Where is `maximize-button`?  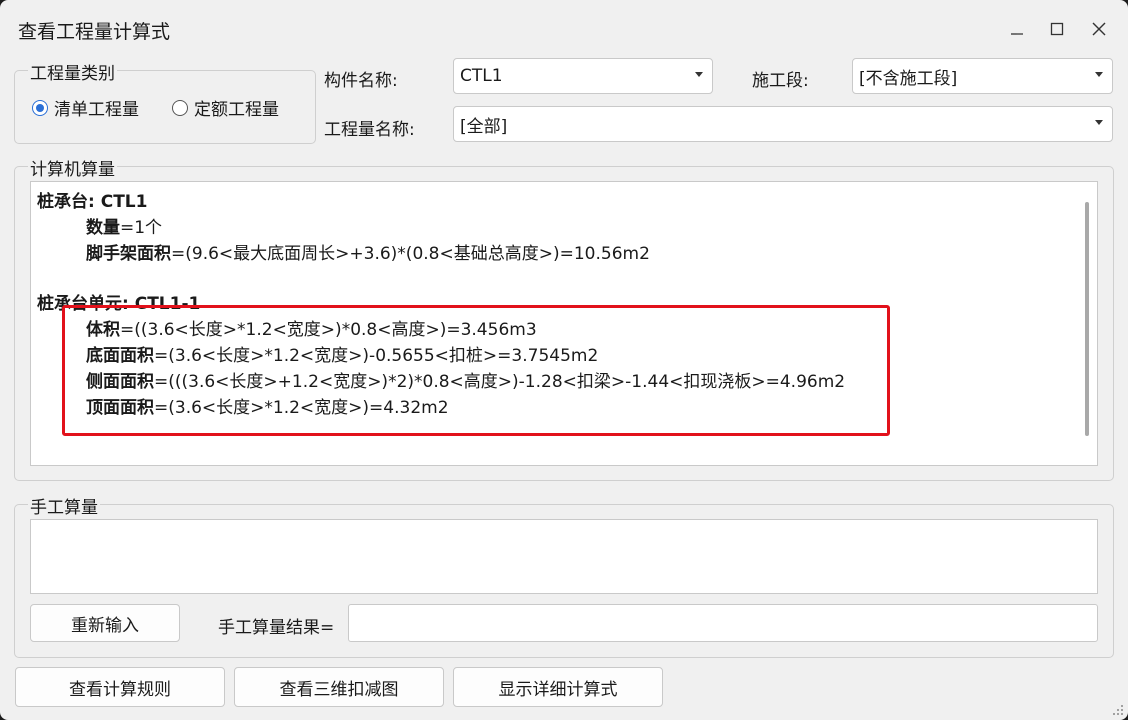 maximize-button is located at coordinates (1057, 29).